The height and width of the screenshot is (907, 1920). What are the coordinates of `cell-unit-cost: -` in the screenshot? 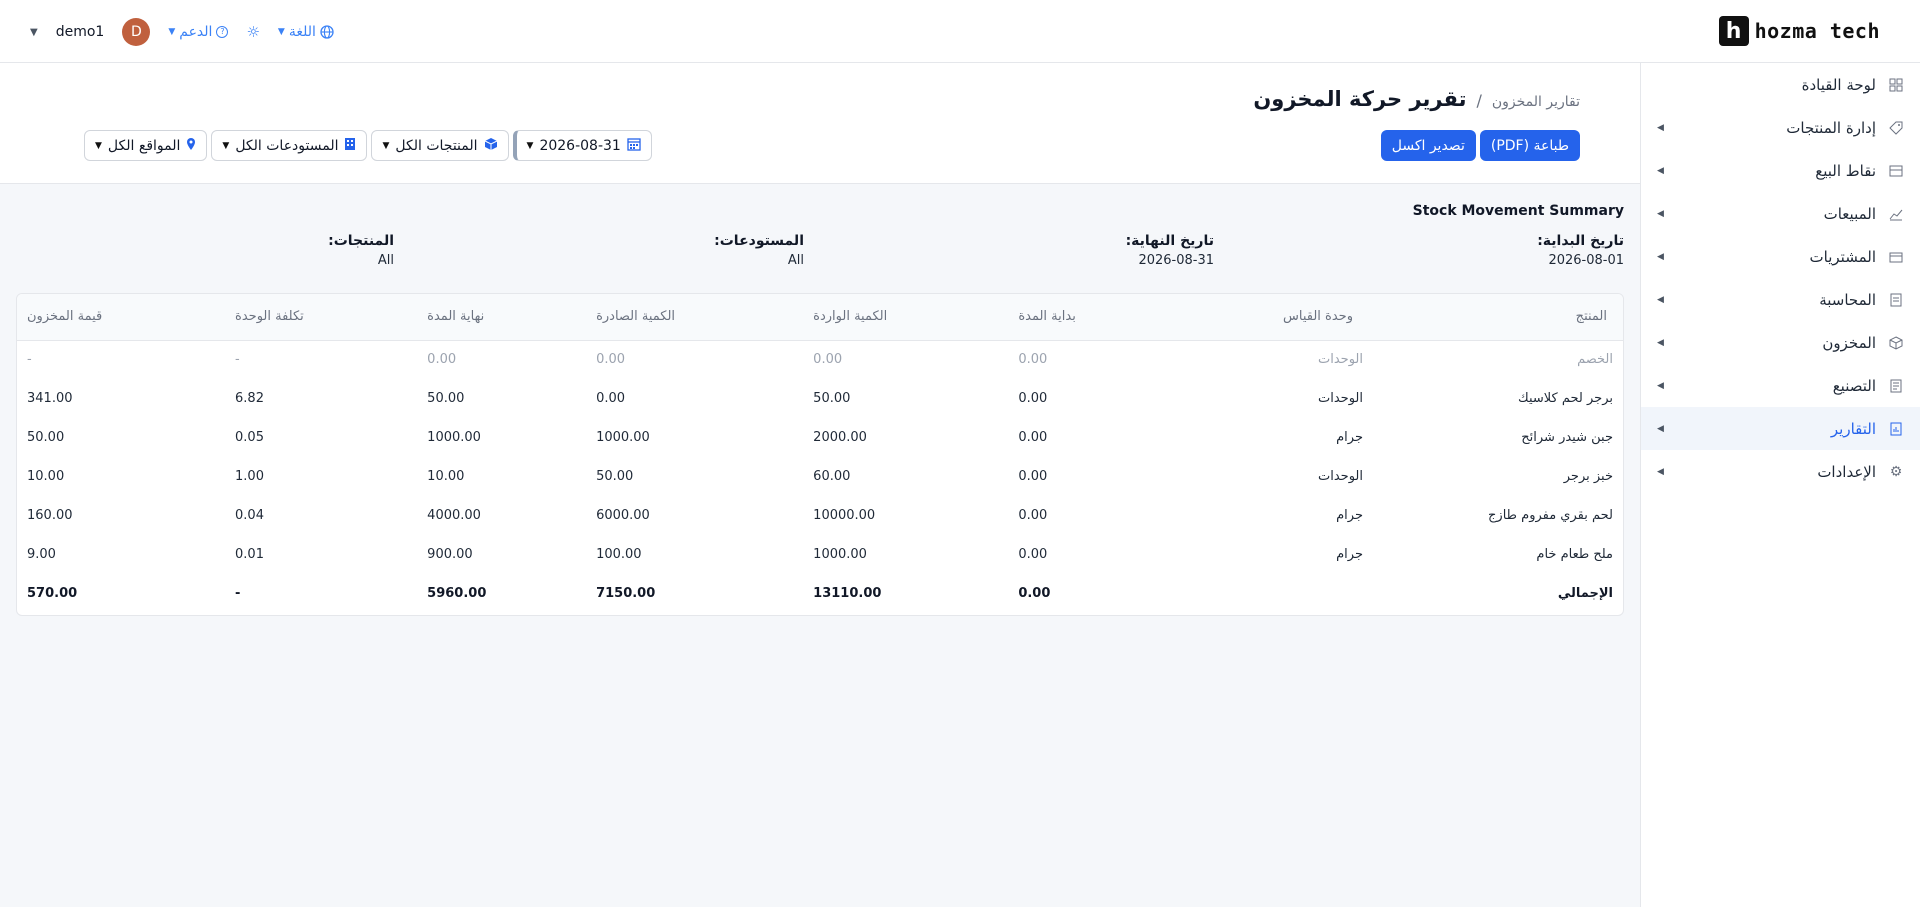 It's located at (238, 593).